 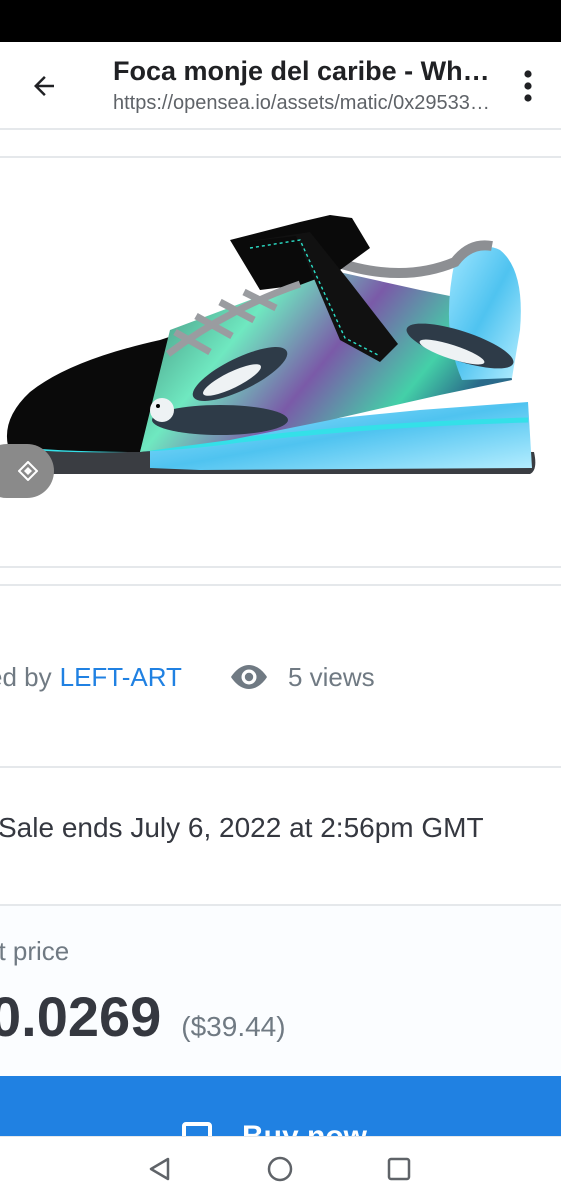 I want to click on back-button, so click(x=44, y=86).